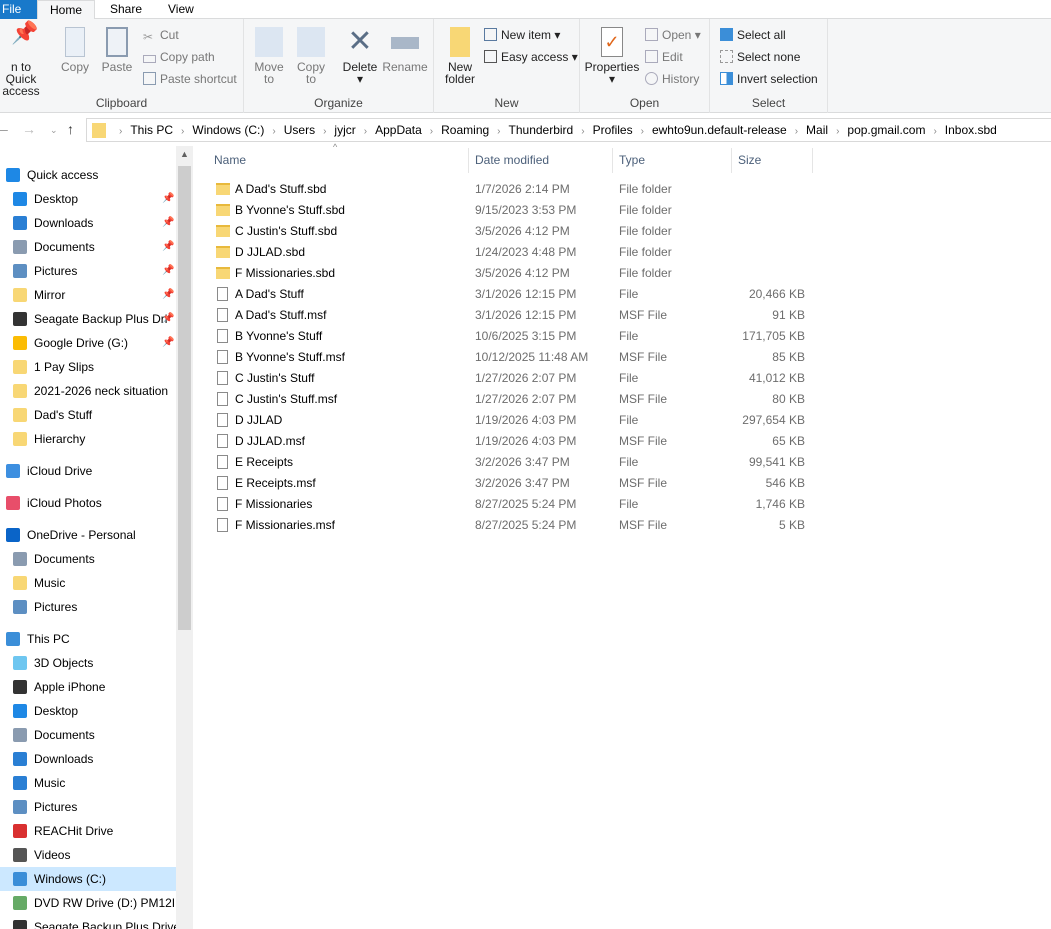 The width and height of the screenshot is (1051, 929). What do you see at coordinates (632, 160) in the screenshot?
I see `column-header-type: Type` at bounding box center [632, 160].